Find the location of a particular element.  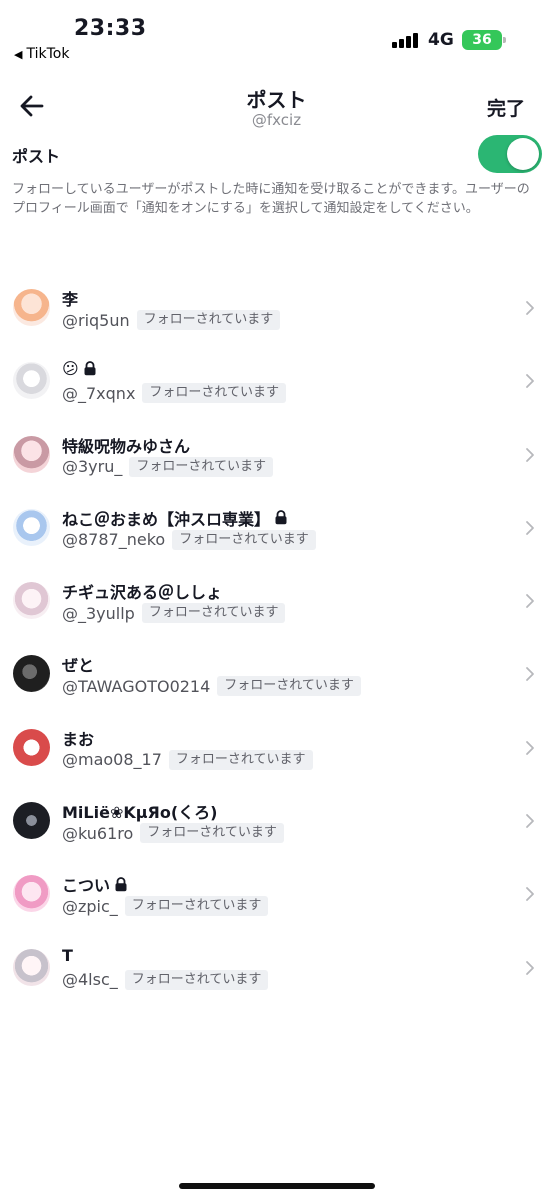

user-display-name: ねこ＠おまめ【沖スロ専業】 is located at coordinates (166, 519).